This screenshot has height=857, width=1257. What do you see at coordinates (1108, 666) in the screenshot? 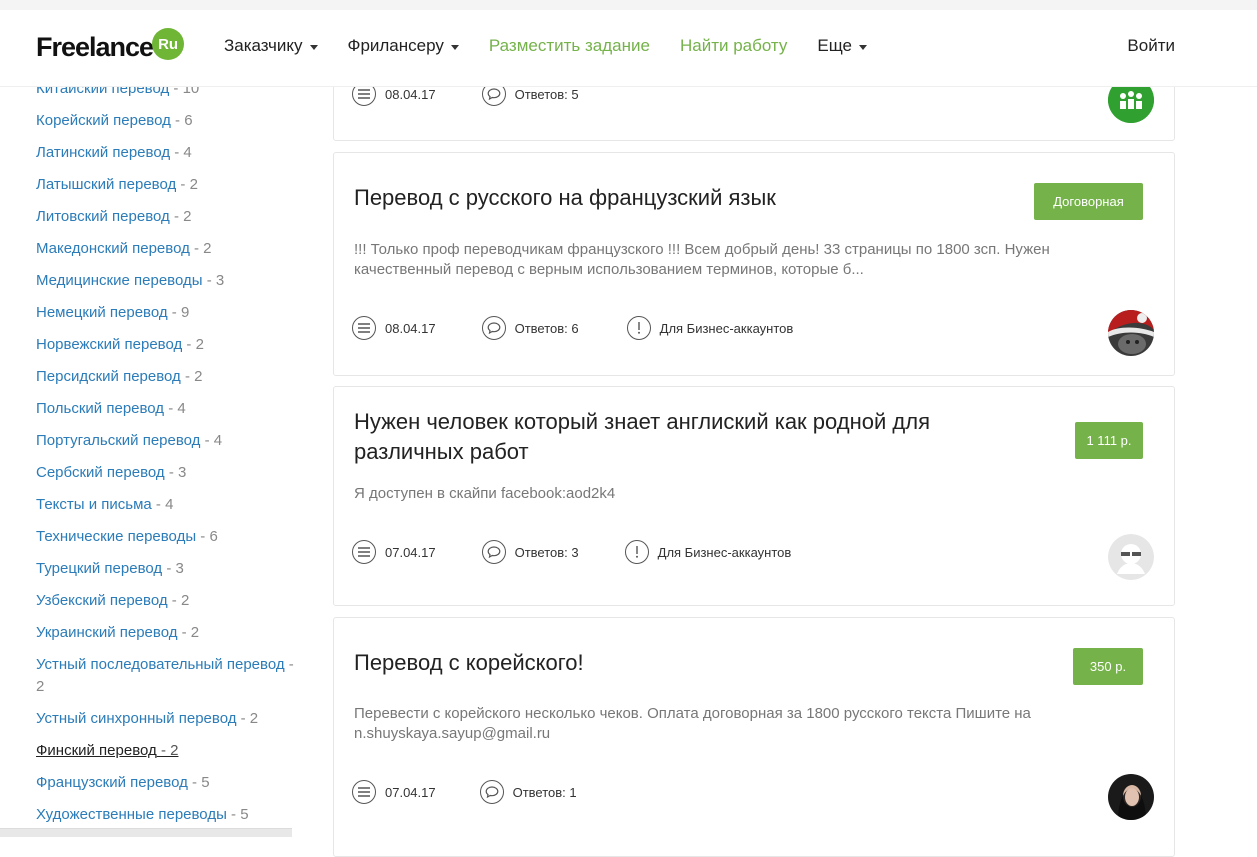
I see `price-badge: 350 р.` at bounding box center [1108, 666].